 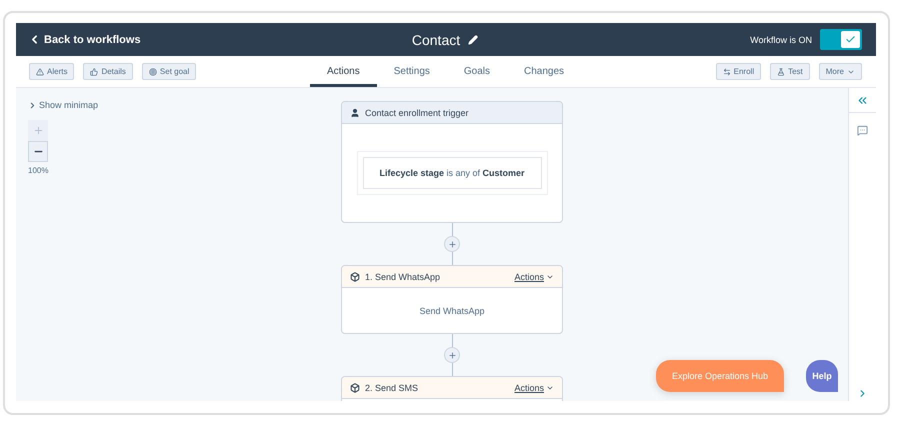 I want to click on toggle-label: Workflow is ON, so click(x=781, y=39).